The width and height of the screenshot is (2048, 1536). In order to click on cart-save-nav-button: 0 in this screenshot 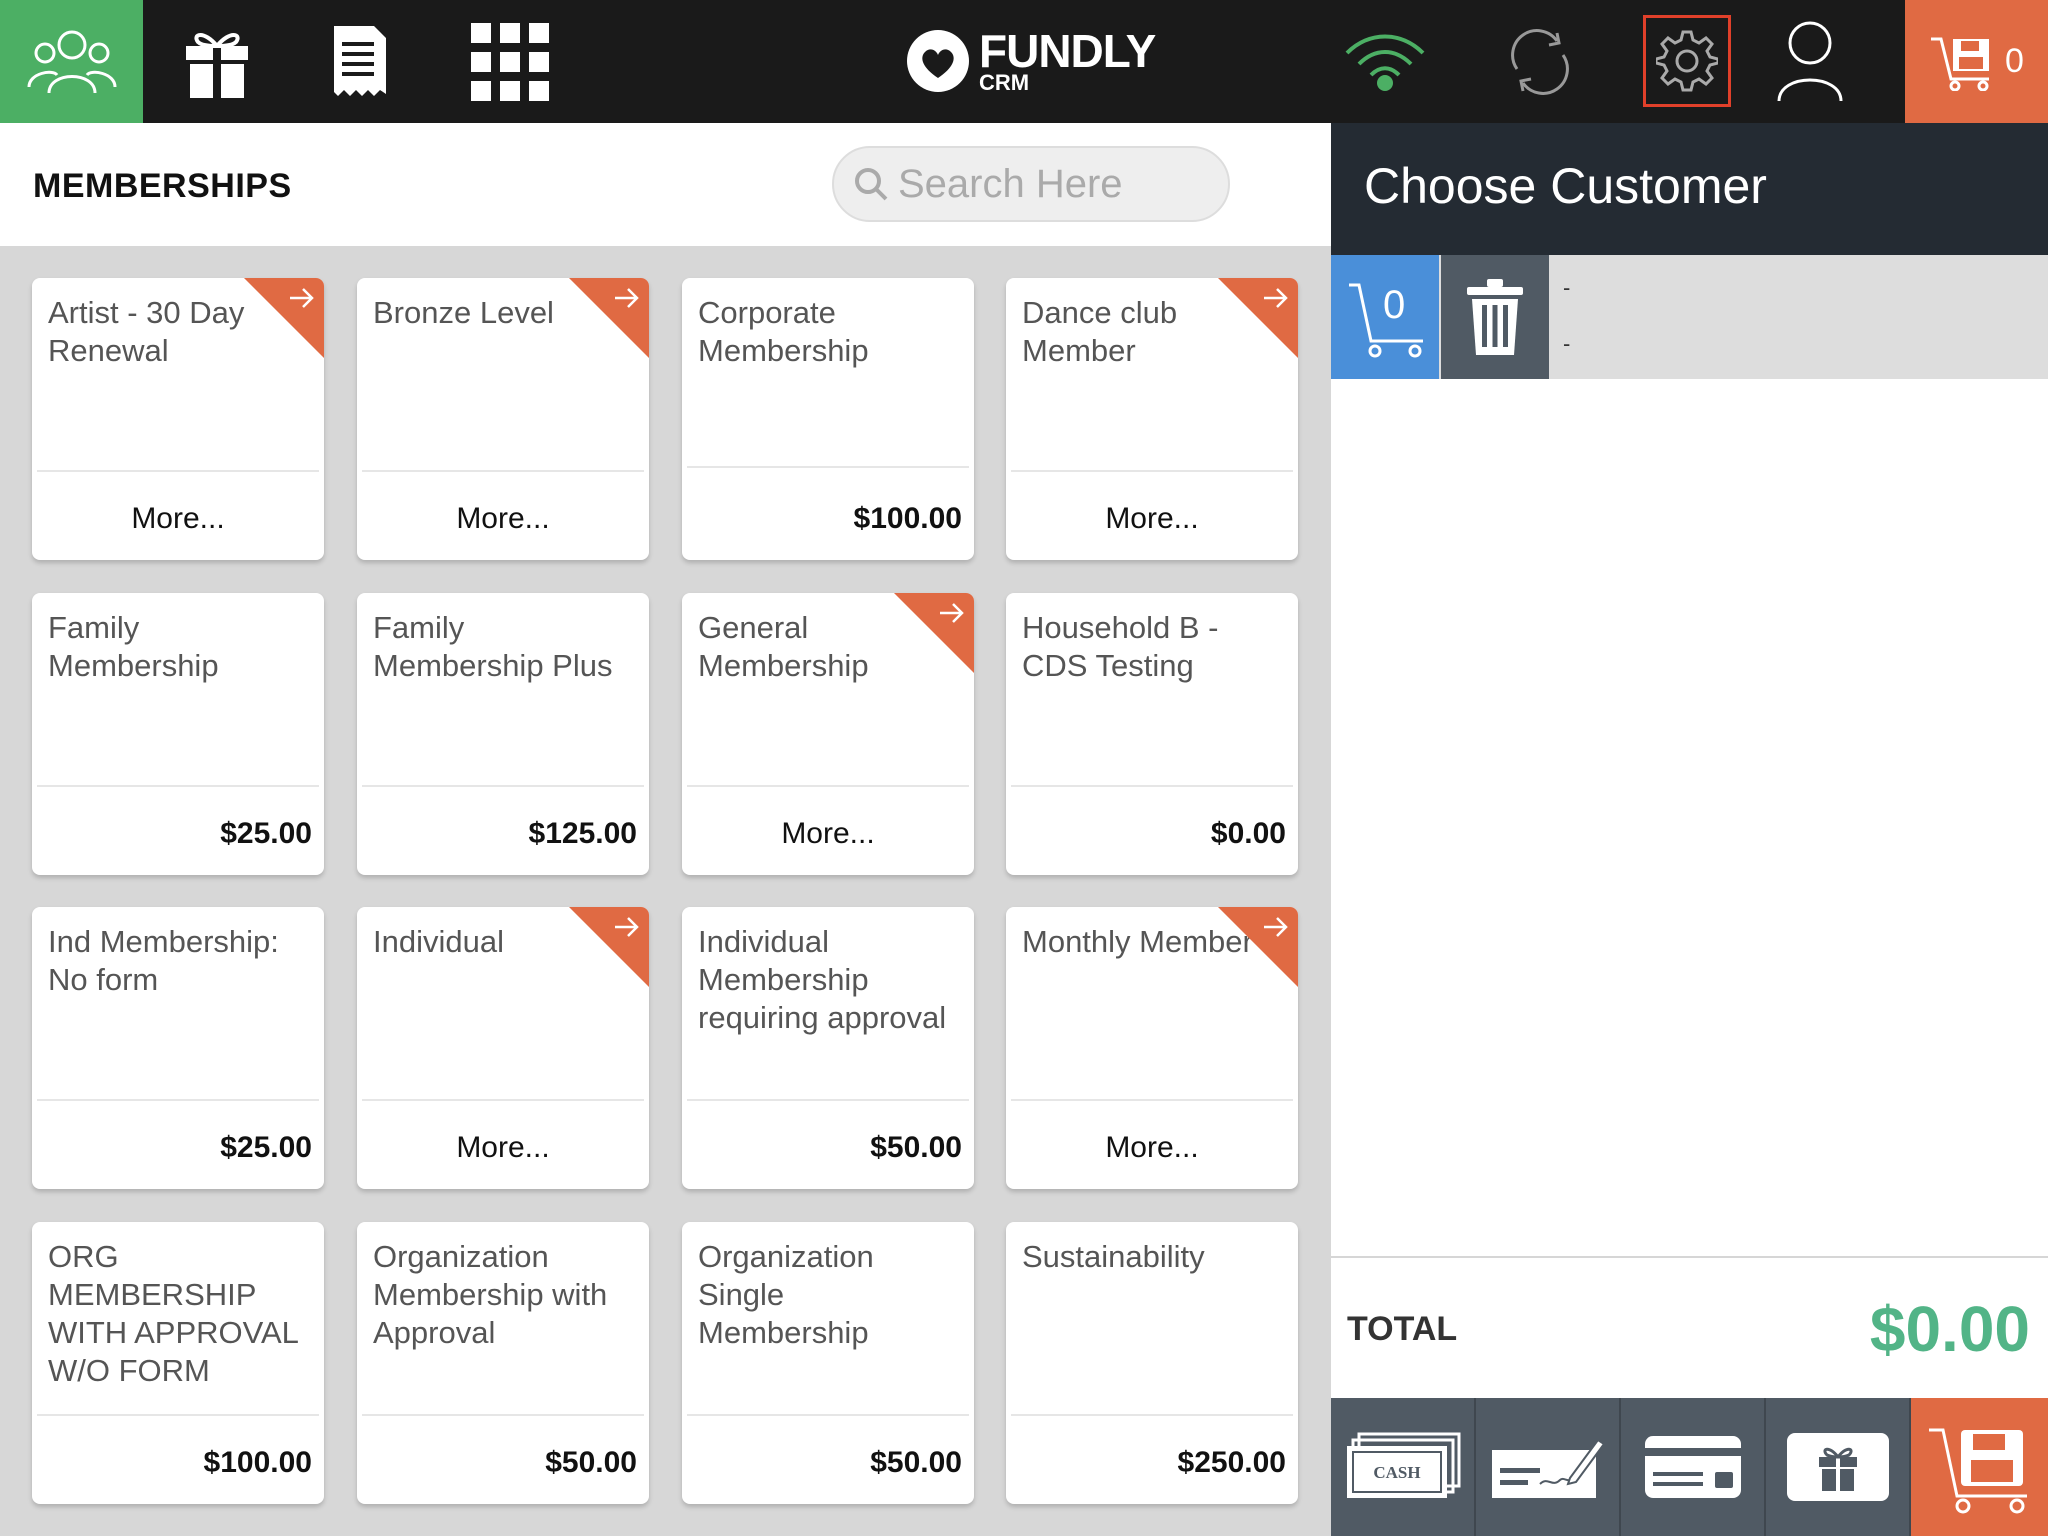, I will do `click(1976, 61)`.